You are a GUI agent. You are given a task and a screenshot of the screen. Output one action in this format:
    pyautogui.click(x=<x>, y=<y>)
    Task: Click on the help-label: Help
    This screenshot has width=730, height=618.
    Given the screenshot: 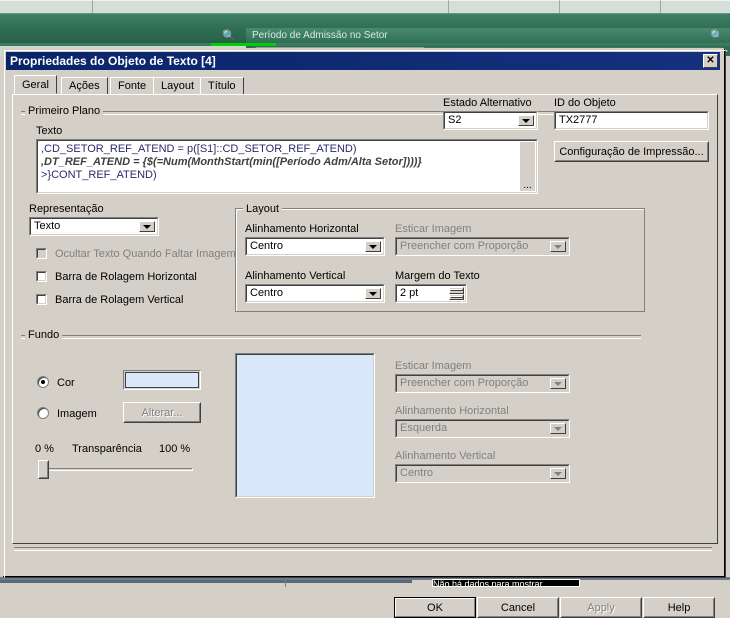 What is the action you would take?
    pyautogui.click(x=679, y=607)
    